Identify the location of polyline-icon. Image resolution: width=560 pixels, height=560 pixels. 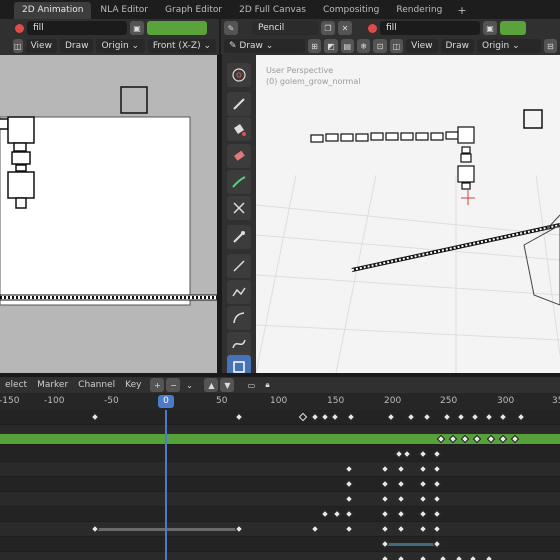
(239, 292).